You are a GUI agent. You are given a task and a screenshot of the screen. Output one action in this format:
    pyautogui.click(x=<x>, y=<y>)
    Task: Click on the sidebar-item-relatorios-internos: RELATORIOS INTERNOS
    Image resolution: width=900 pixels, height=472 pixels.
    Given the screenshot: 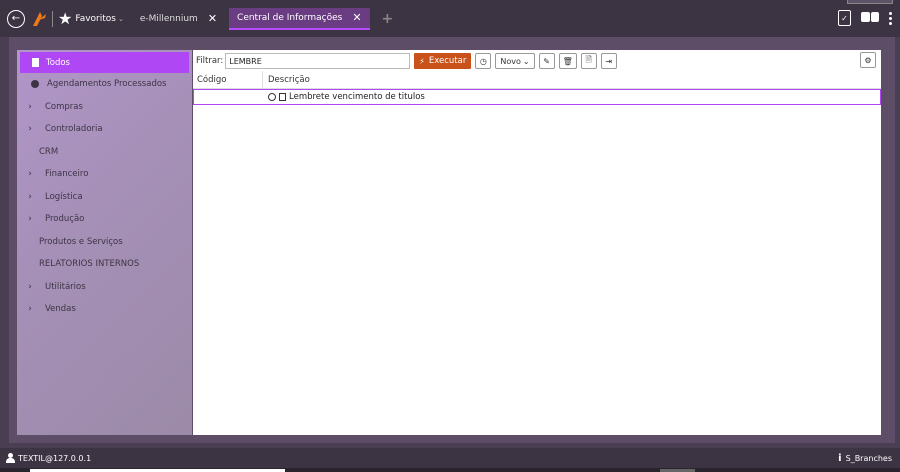 What is the action you would take?
    pyautogui.click(x=104, y=264)
    